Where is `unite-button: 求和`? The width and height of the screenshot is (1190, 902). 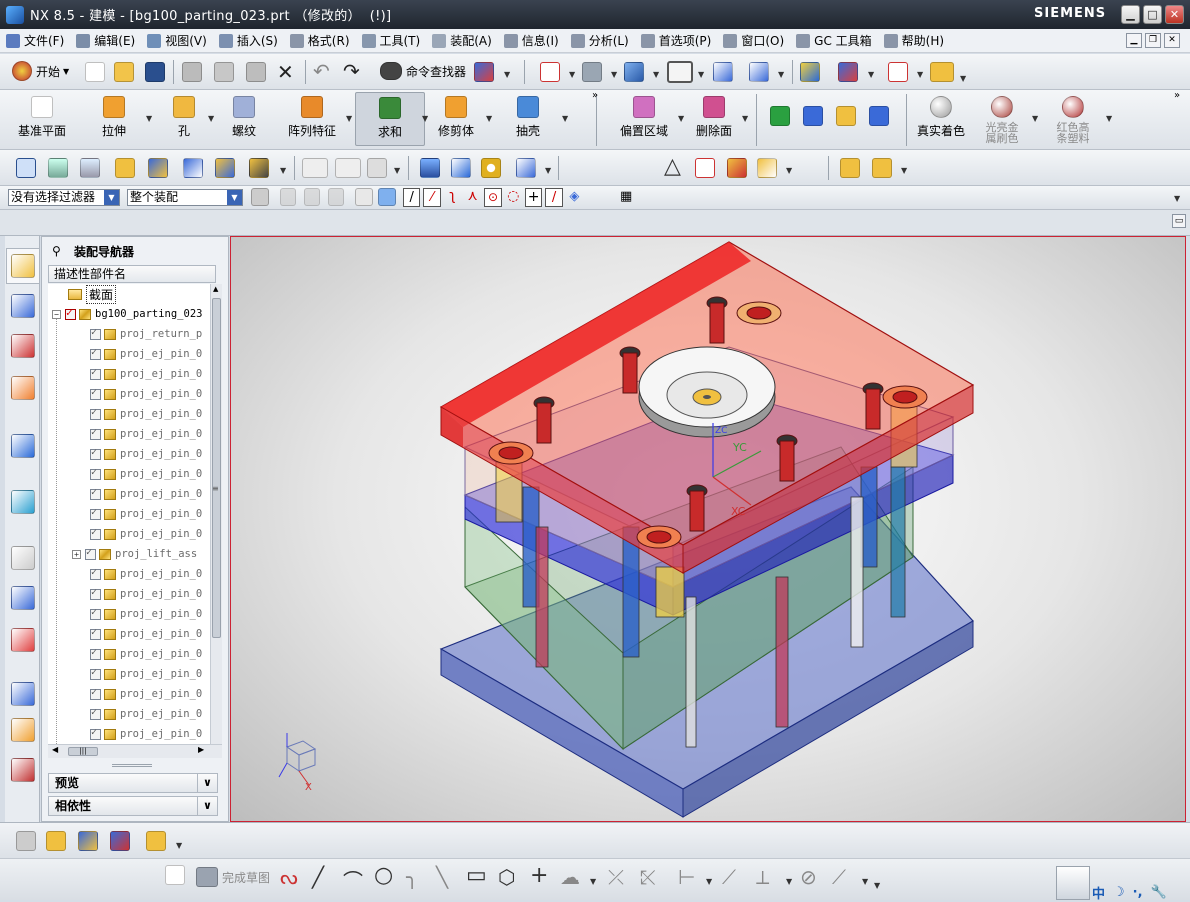 unite-button: 求和 is located at coordinates (390, 119).